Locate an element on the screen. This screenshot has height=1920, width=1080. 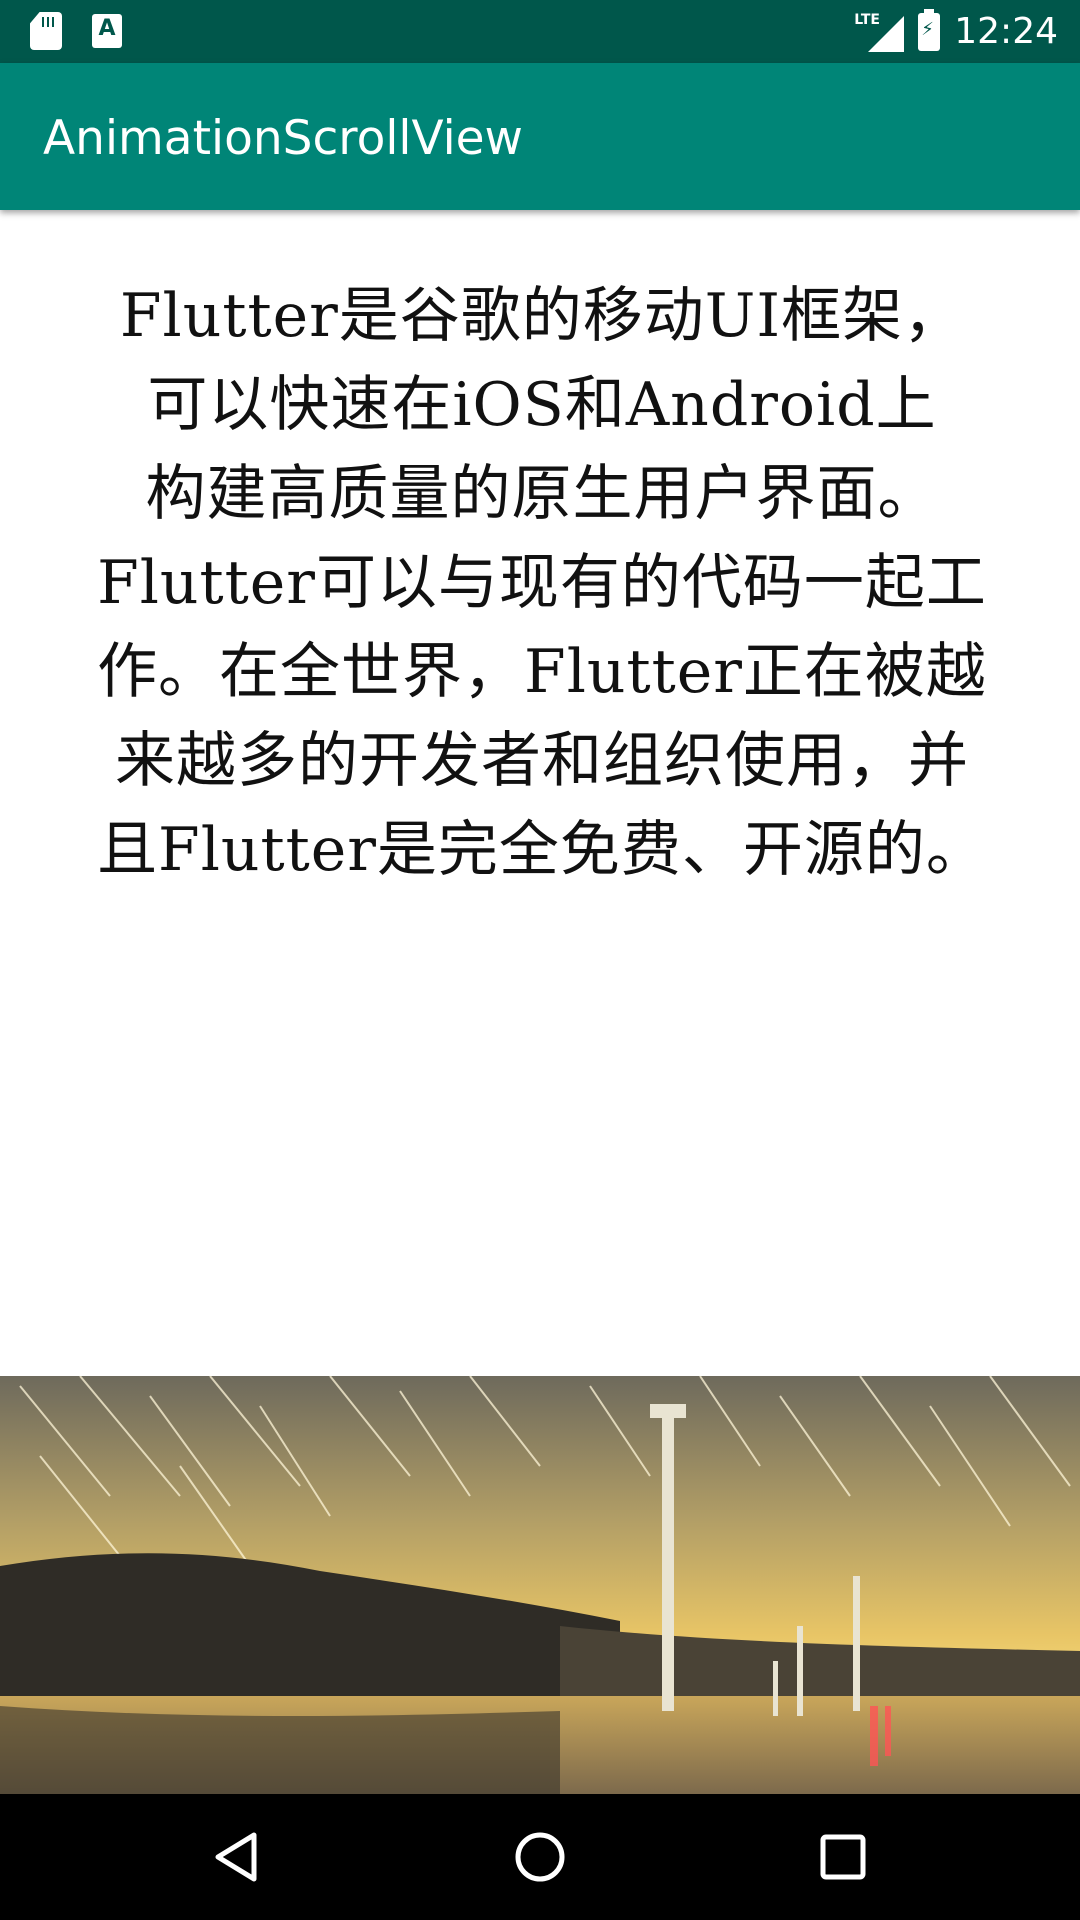
recents-icon is located at coordinates (843, 1857).